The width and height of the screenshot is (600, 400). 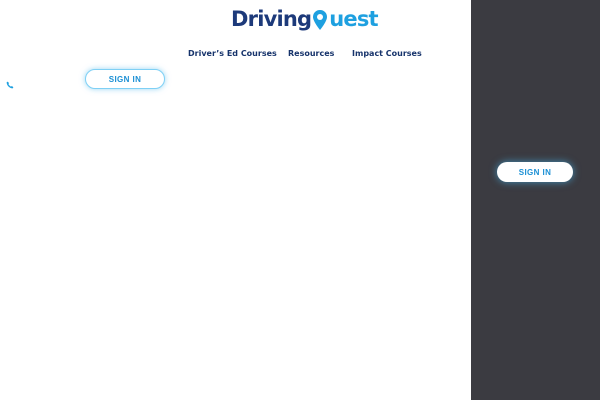 I want to click on map-pin-icon, so click(x=320, y=19).